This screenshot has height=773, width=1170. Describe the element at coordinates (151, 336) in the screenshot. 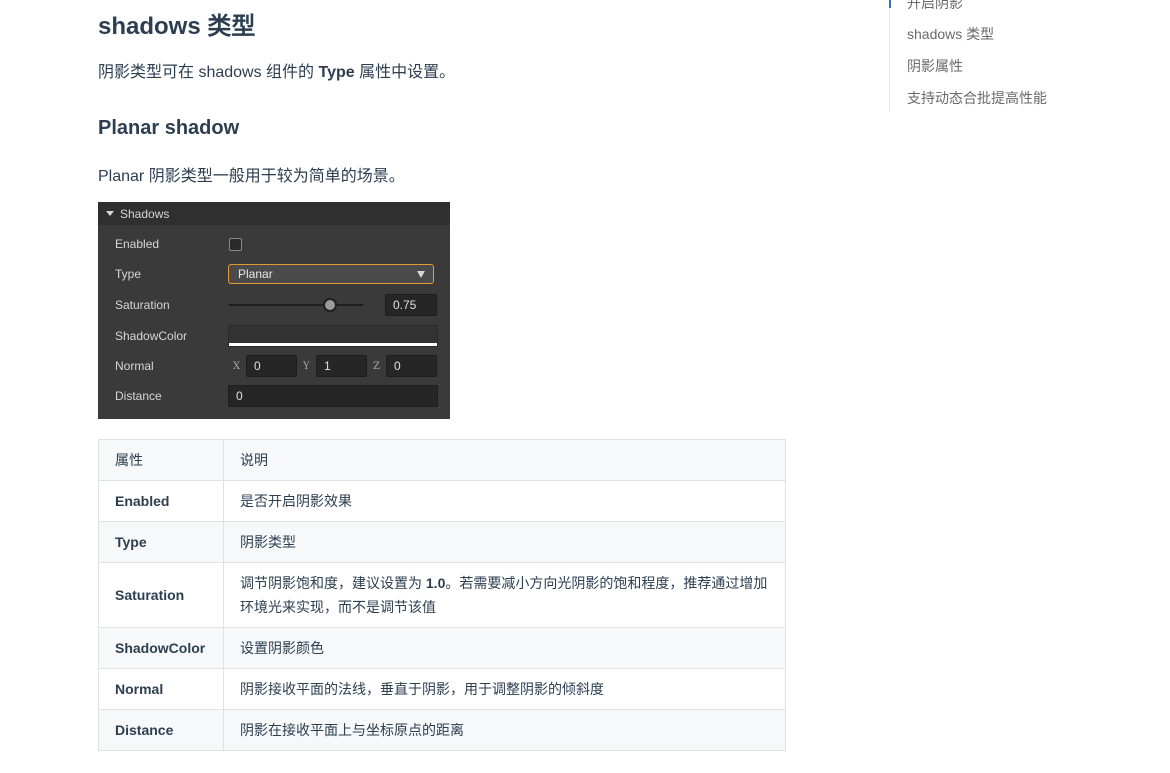

I see `shadowcolor-label: ShadowColor` at that location.